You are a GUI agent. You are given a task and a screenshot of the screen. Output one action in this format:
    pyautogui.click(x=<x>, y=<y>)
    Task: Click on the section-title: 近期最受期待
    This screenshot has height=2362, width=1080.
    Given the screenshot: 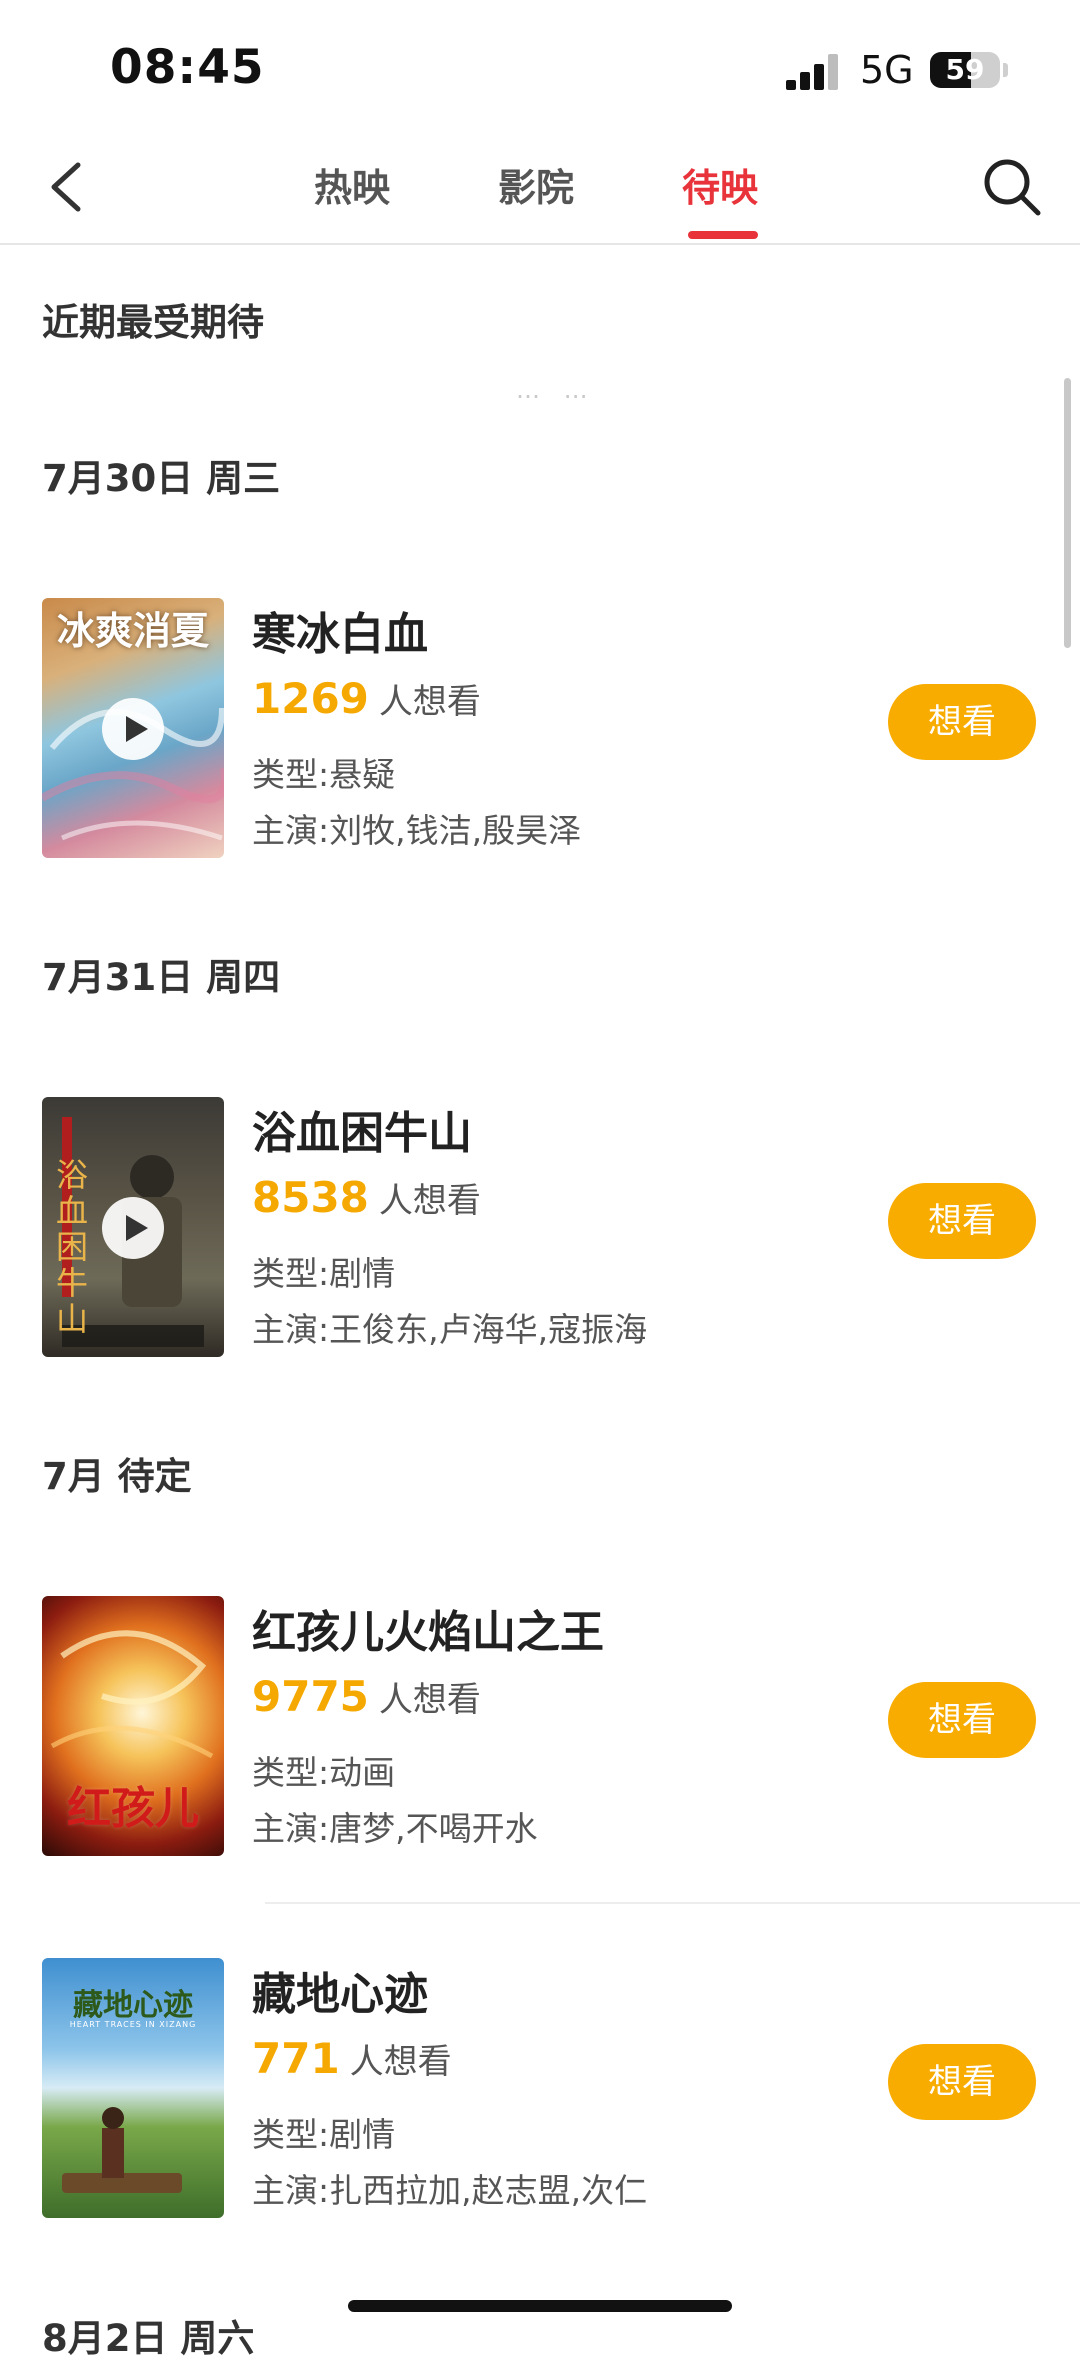 What is the action you would take?
    pyautogui.click(x=153, y=322)
    